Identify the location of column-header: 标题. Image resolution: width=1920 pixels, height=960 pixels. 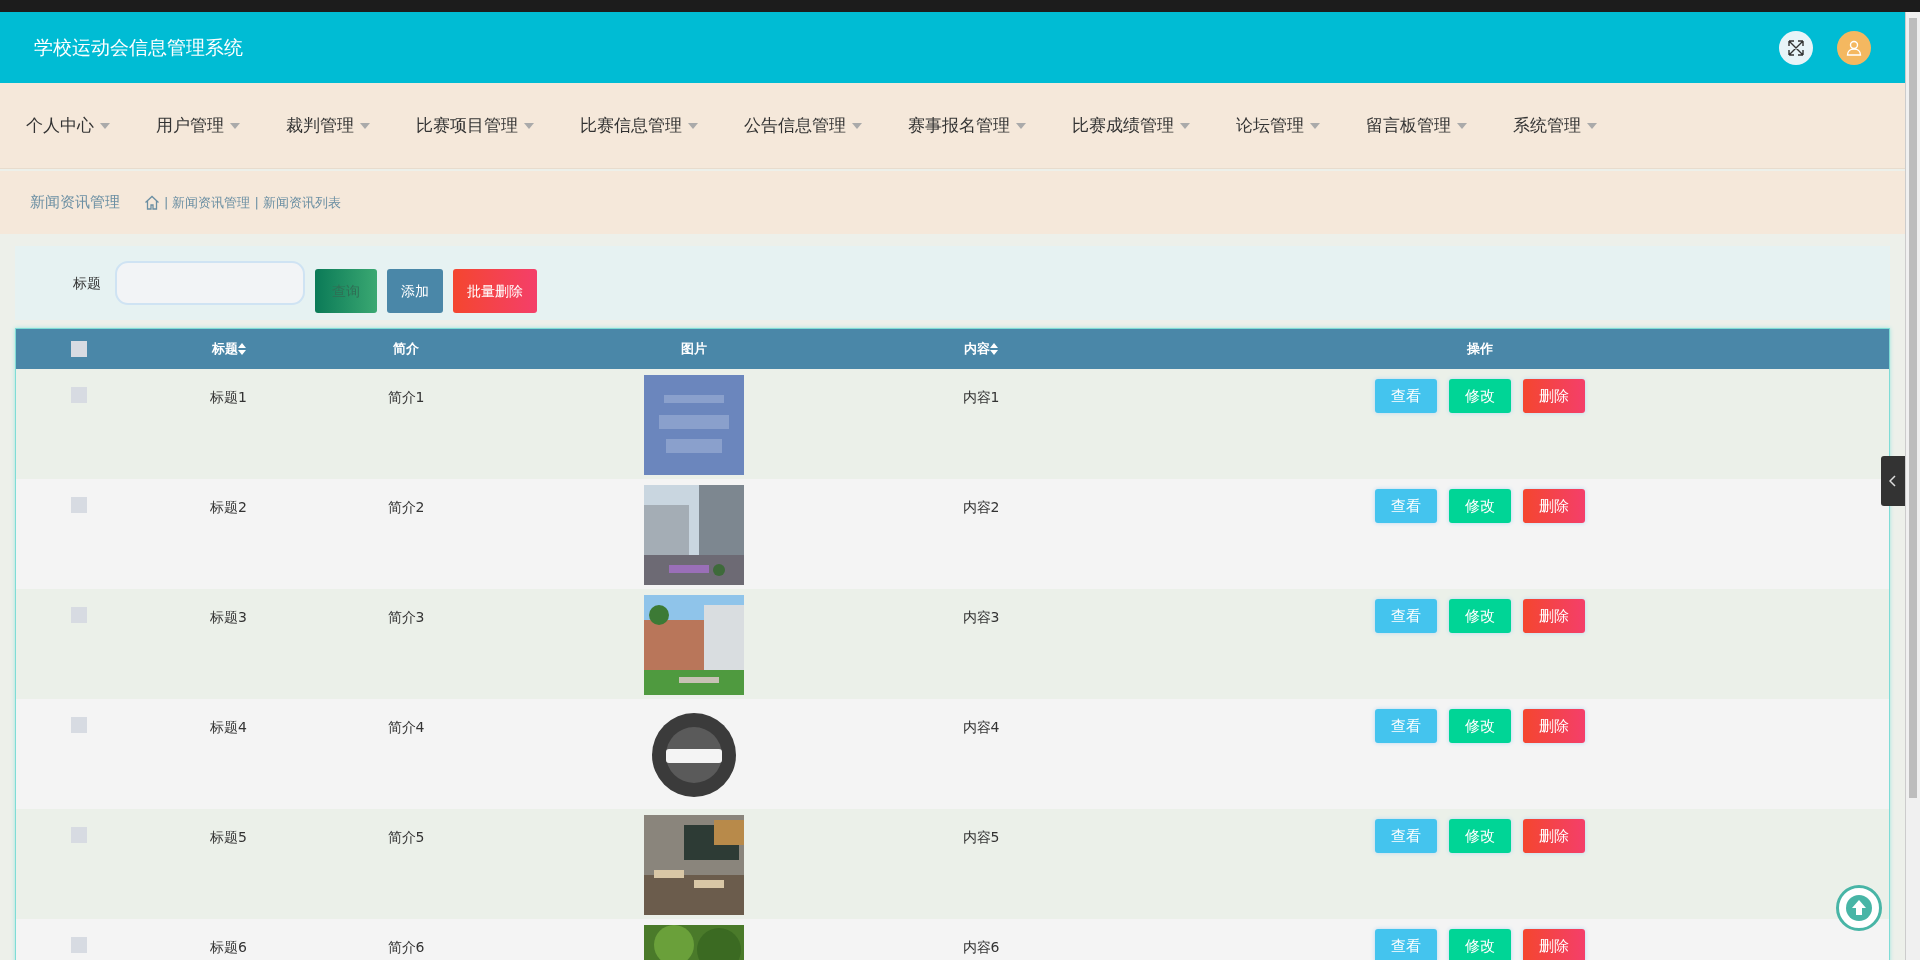
(224, 349).